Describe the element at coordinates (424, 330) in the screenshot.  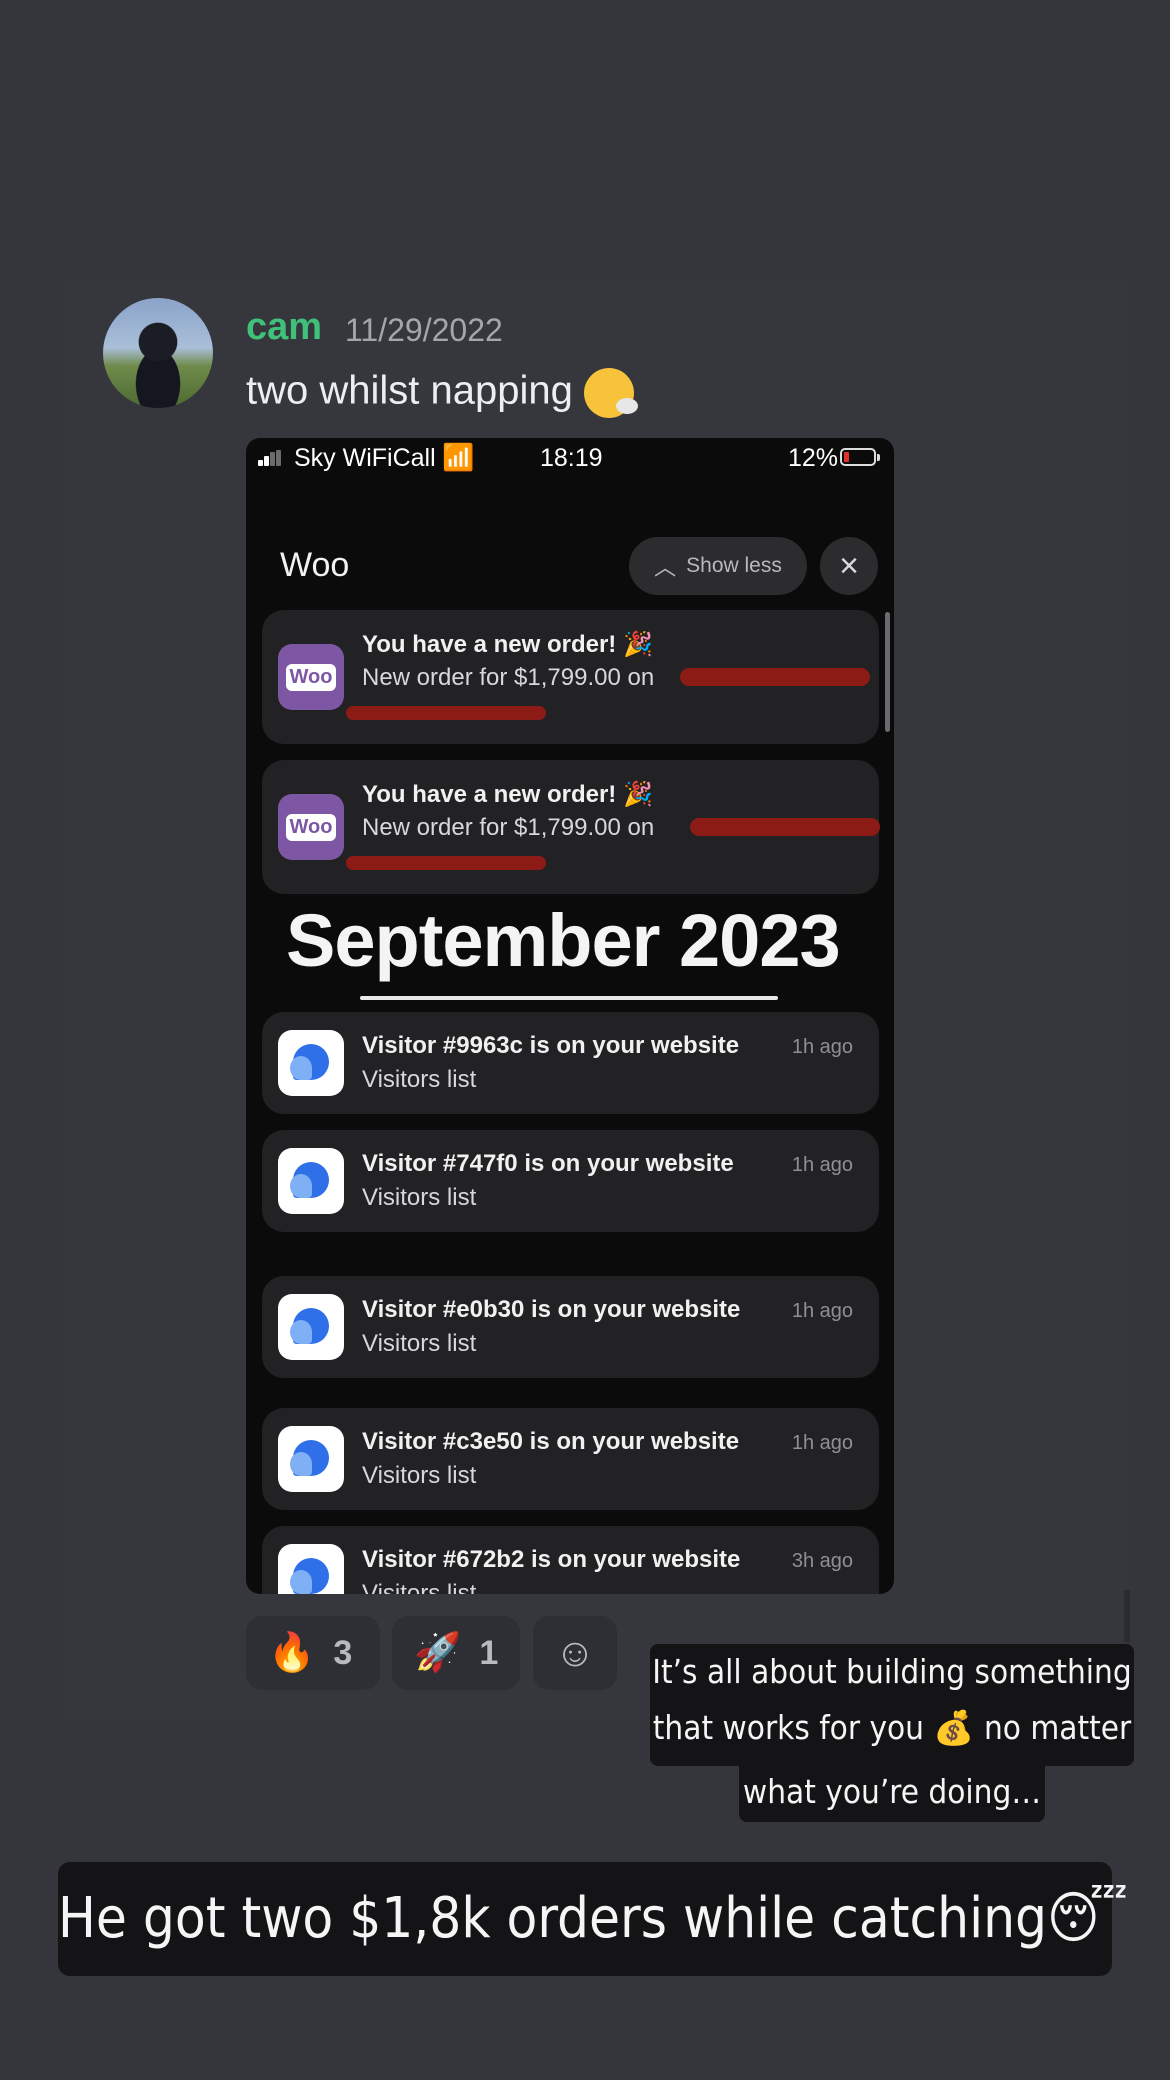
I see `message-timestamp: 11/29/2022` at that location.